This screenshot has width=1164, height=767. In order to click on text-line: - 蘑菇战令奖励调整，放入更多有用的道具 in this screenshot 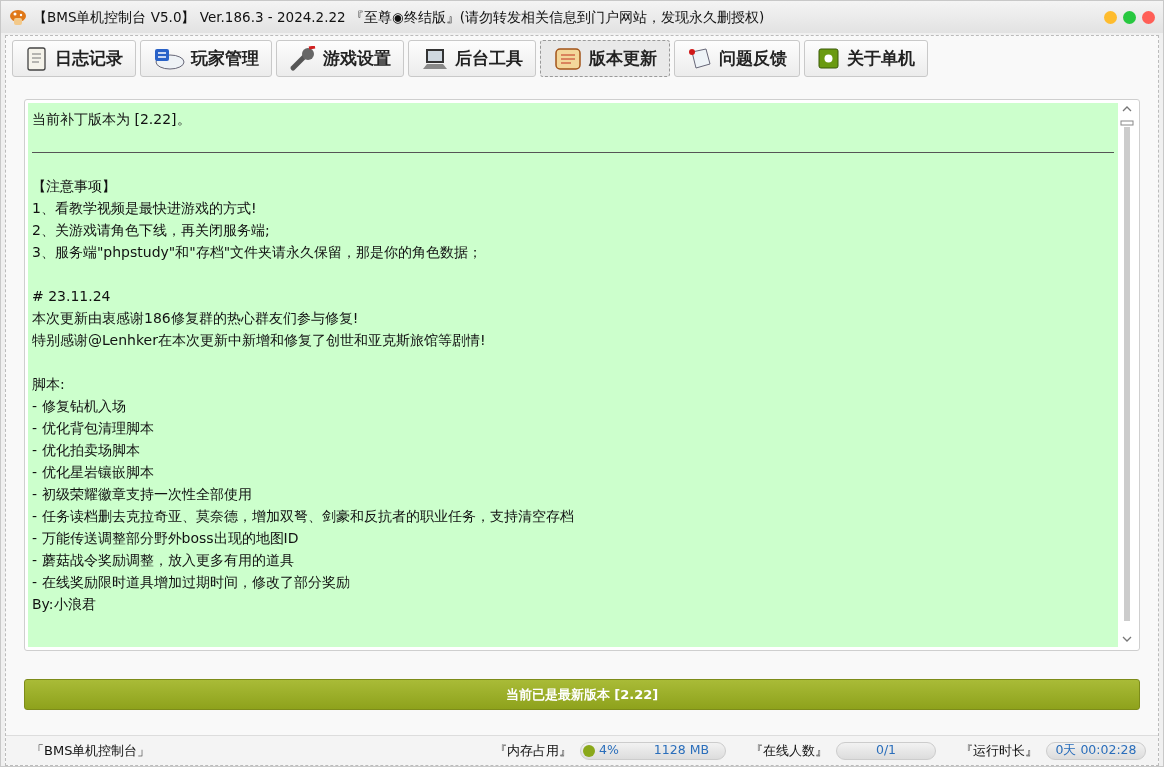, I will do `click(163, 560)`.